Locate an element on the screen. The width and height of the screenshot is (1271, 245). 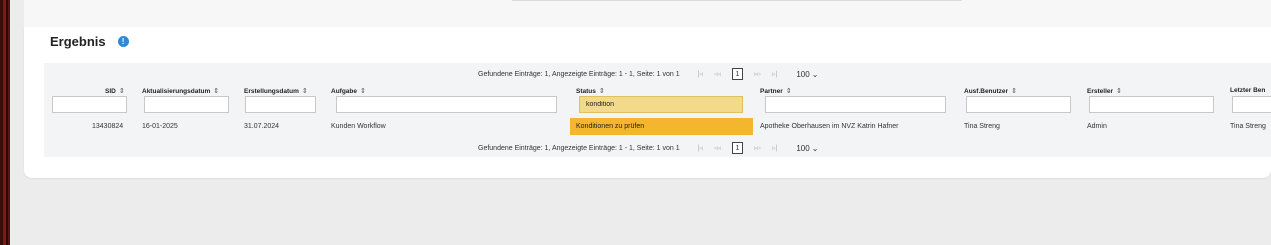
column-header-aktualisierungsdatum: Aktualisierungsdatum ⇕ is located at coordinates (180, 91).